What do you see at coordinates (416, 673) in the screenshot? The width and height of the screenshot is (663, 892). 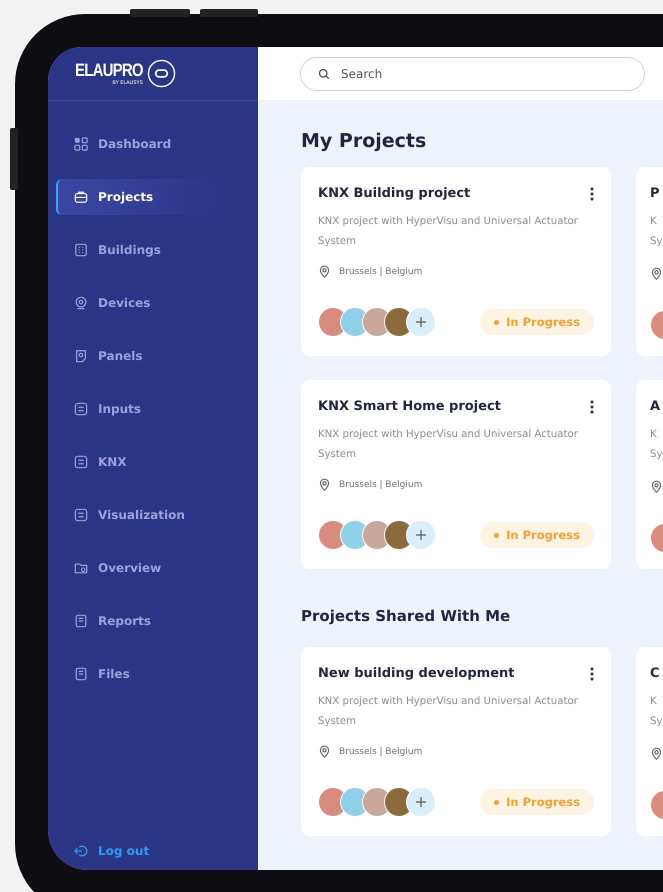 I see `project-title: New building development` at bounding box center [416, 673].